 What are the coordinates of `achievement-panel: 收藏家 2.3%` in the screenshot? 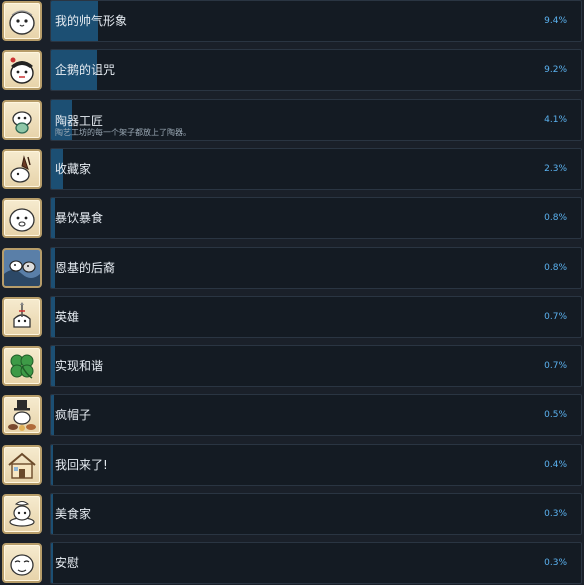 It's located at (316, 168).